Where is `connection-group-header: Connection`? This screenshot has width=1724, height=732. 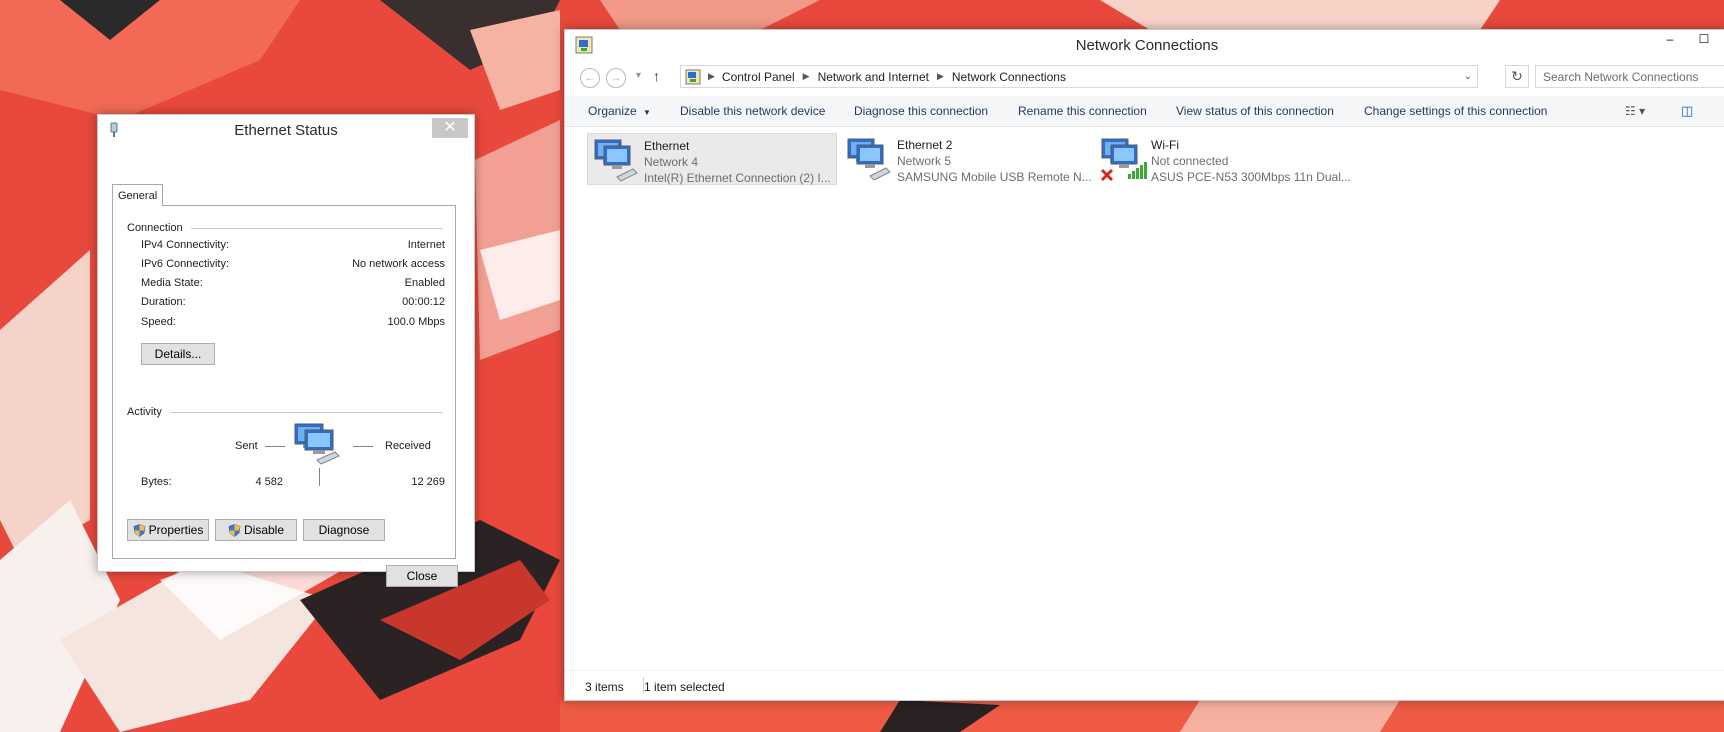 connection-group-header: Connection is located at coordinates (285, 228).